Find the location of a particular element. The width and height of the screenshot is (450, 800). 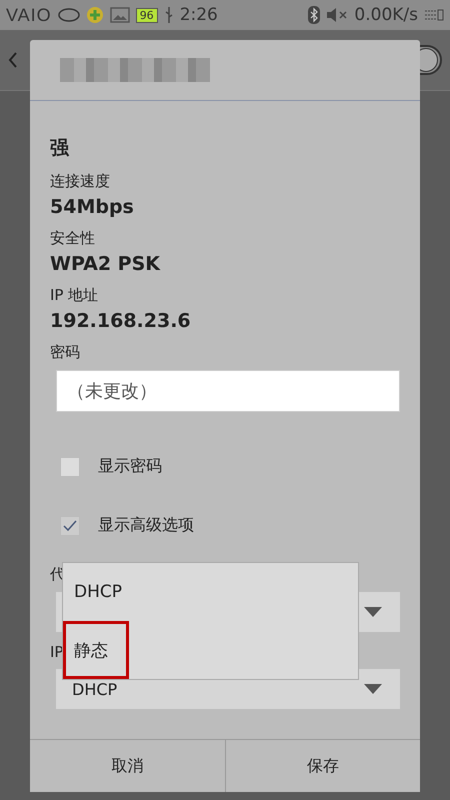

vaio-logo: VAIO is located at coordinates (29, 15).